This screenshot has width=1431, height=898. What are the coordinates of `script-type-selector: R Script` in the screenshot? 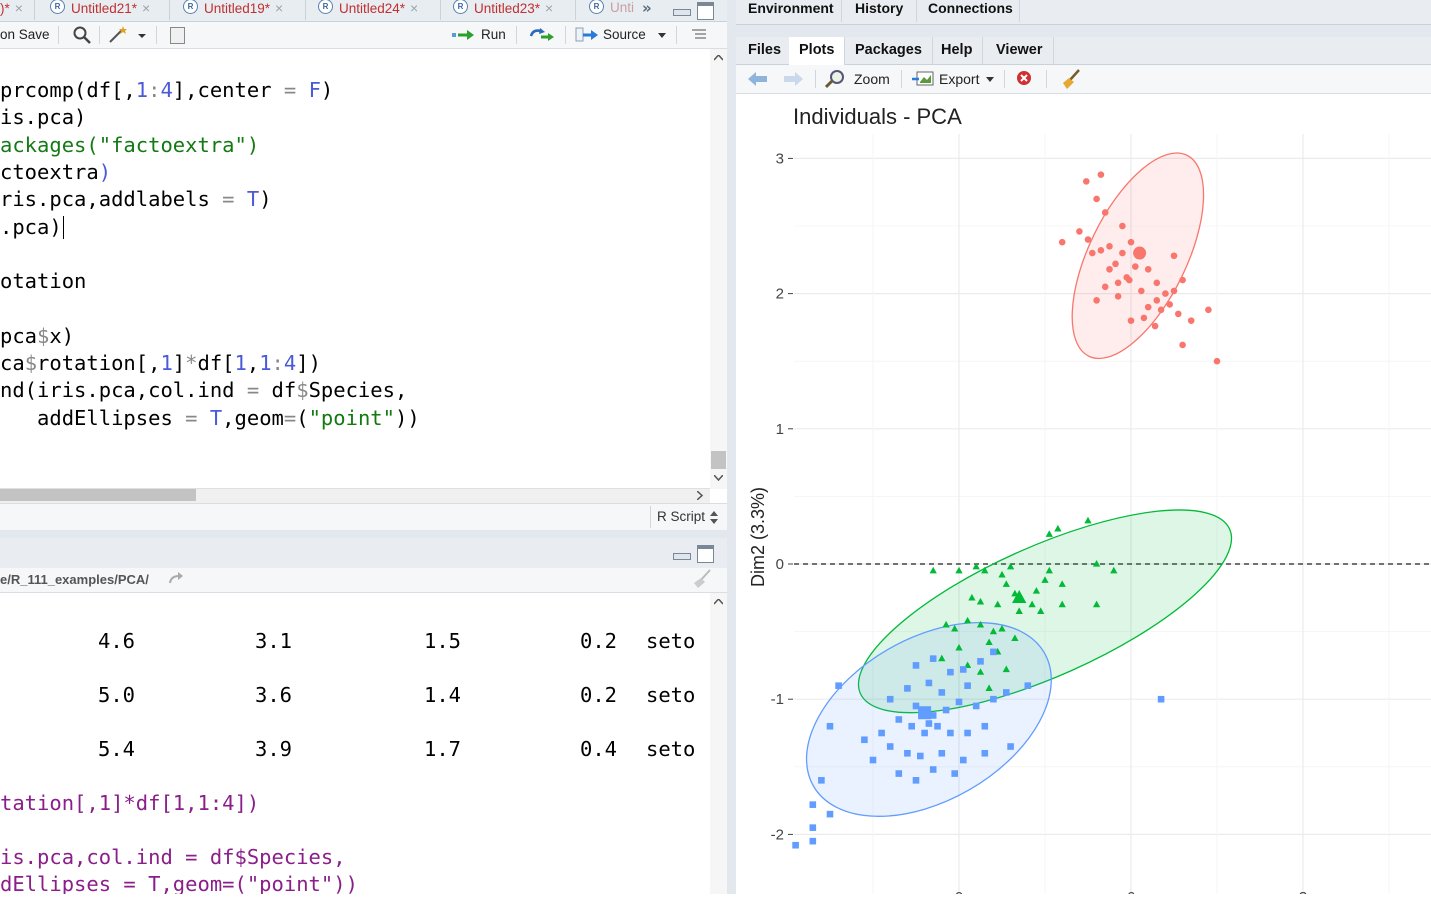 It's located at (681, 516).